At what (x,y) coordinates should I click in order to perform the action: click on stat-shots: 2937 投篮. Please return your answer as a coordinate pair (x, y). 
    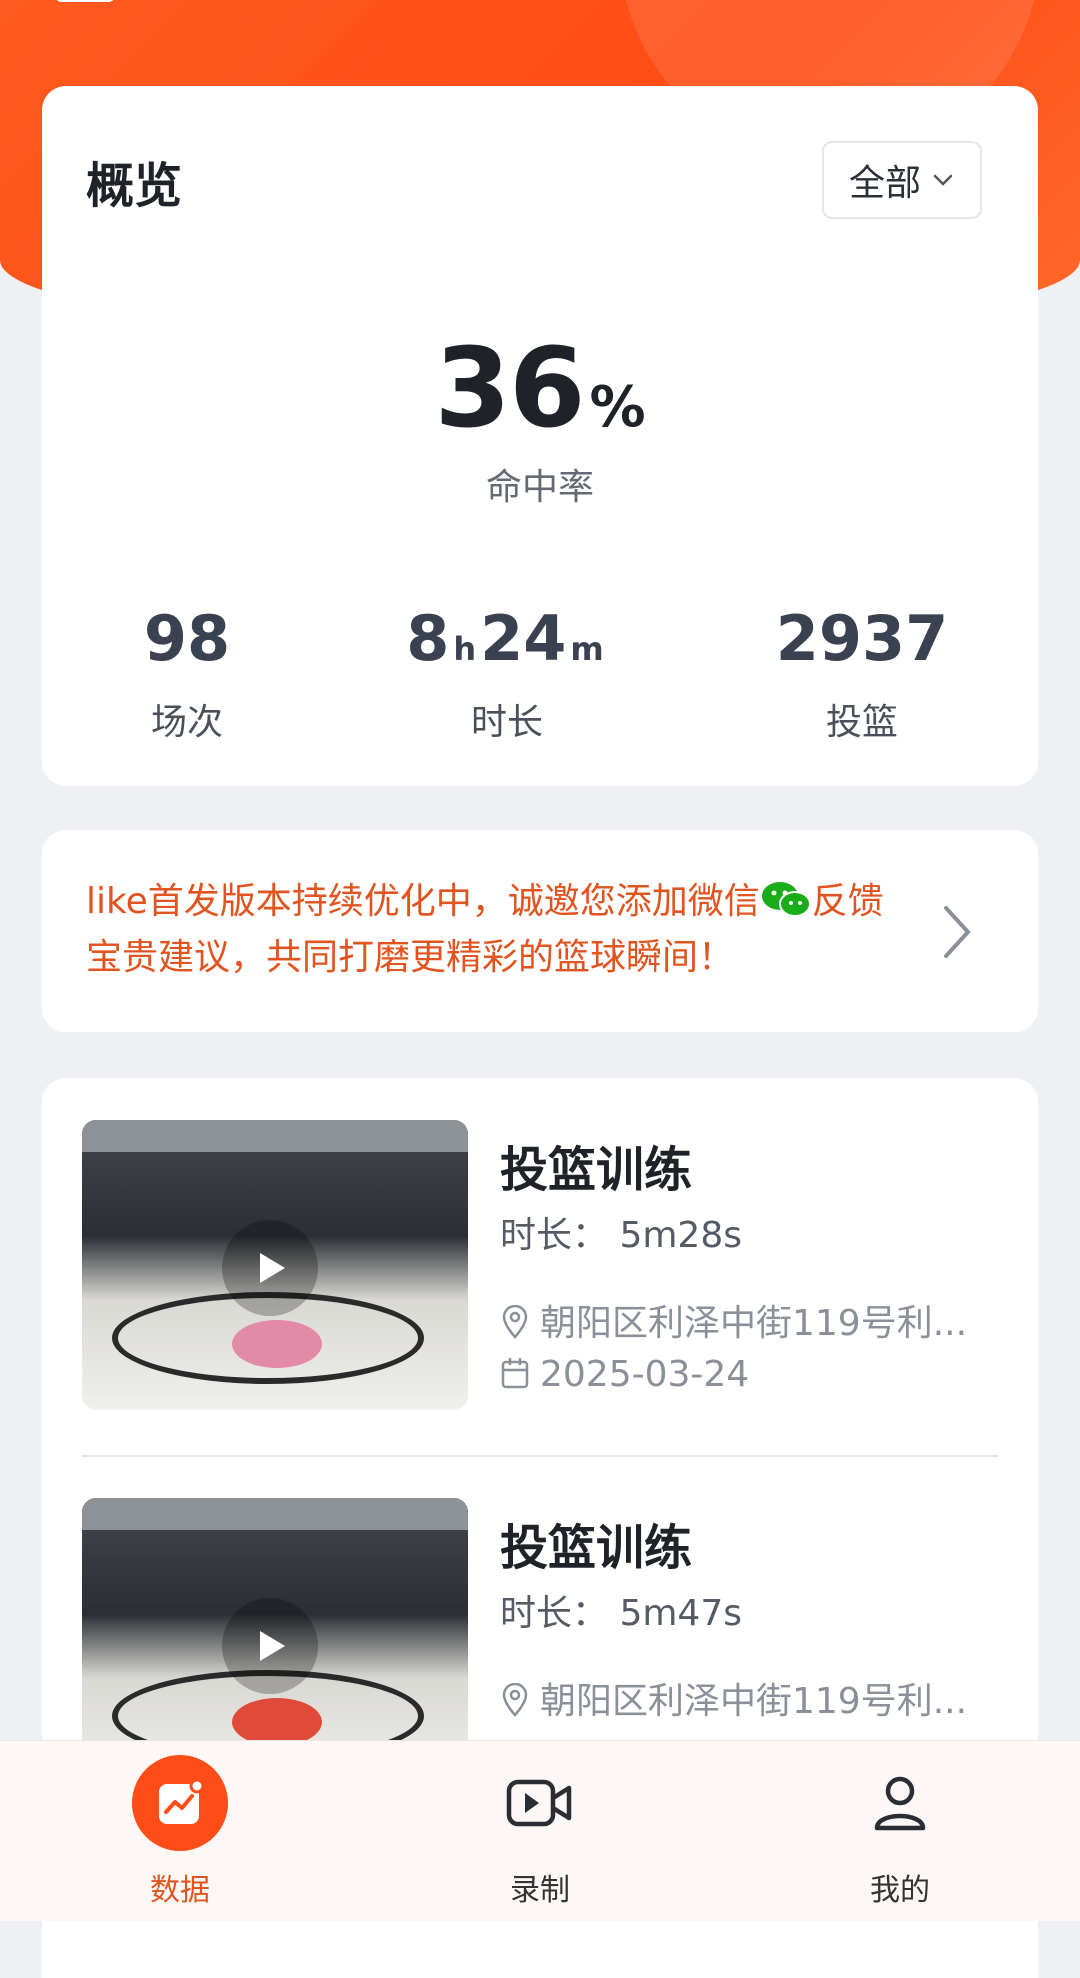
    Looking at the image, I should click on (862, 673).